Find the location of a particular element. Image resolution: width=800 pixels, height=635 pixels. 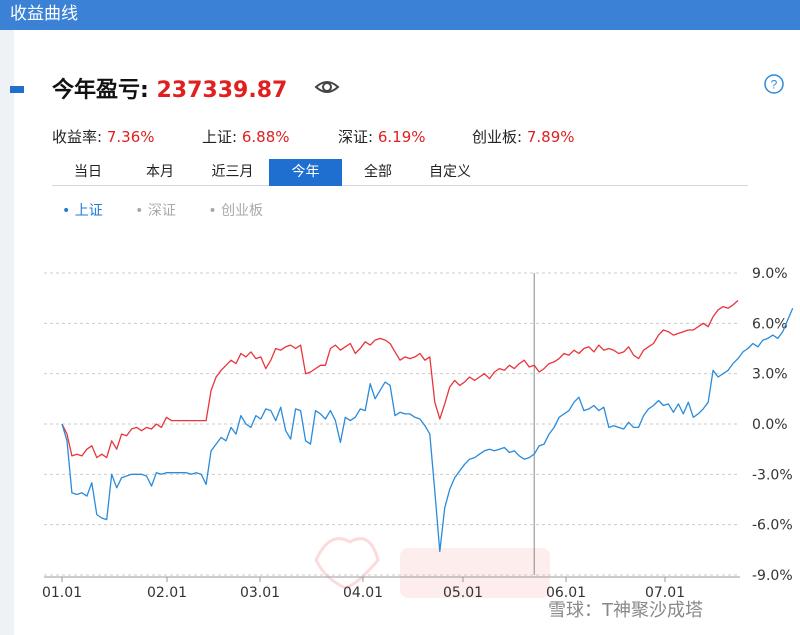

x-tick-label: 05.01 is located at coordinates (463, 593).